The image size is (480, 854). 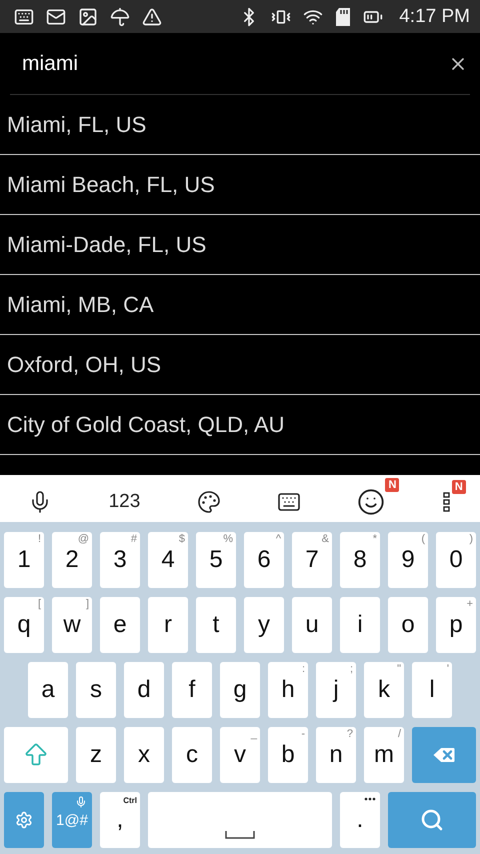 I want to click on key: s, so click(x=96, y=690).